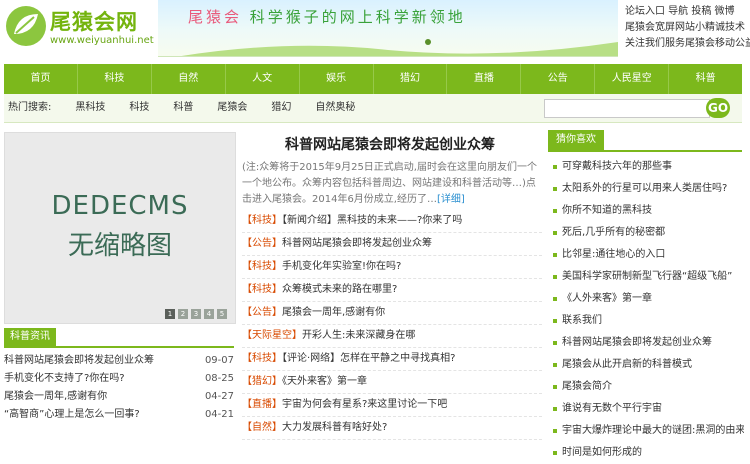 This screenshot has width=750, height=464. What do you see at coordinates (627, 108) in the screenshot?
I see `search-input` at bounding box center [627, 108].